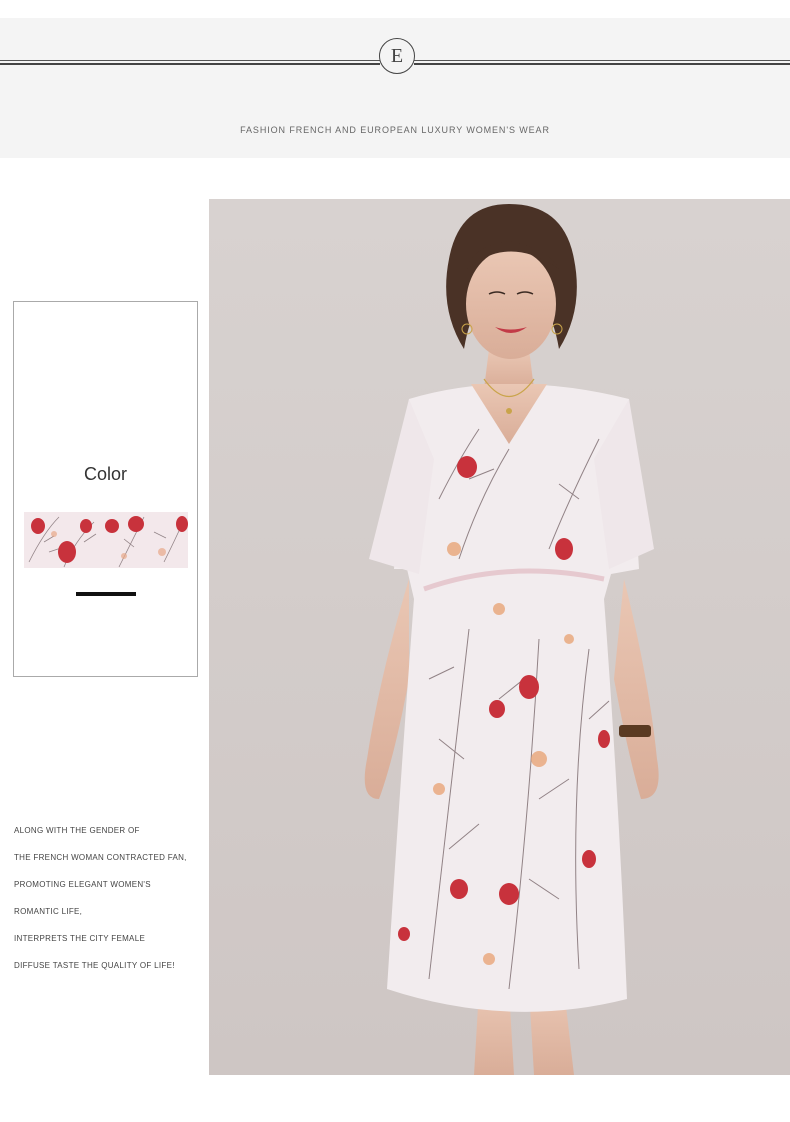 This screenshot has width=790, height=1122. What do you see at coordinates (106, 594) in the screenshot?
I see `selected-indicator` at bounding box center [106, 594].